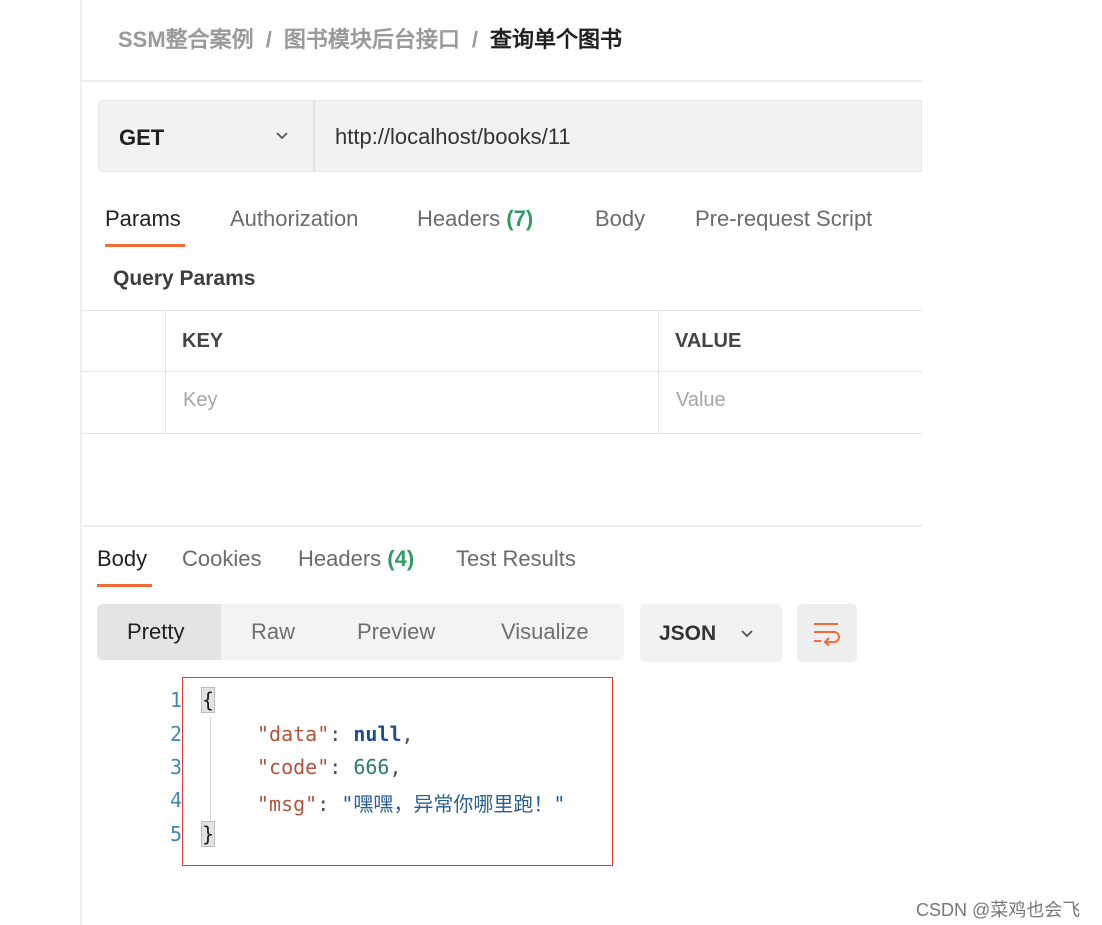 The width and height of the screenshot is (1102, 925). What do you see at coordinates (294, 219) in the screenshot?
I see `tab-authorization: Authorization` at bounding box center [294, 219].